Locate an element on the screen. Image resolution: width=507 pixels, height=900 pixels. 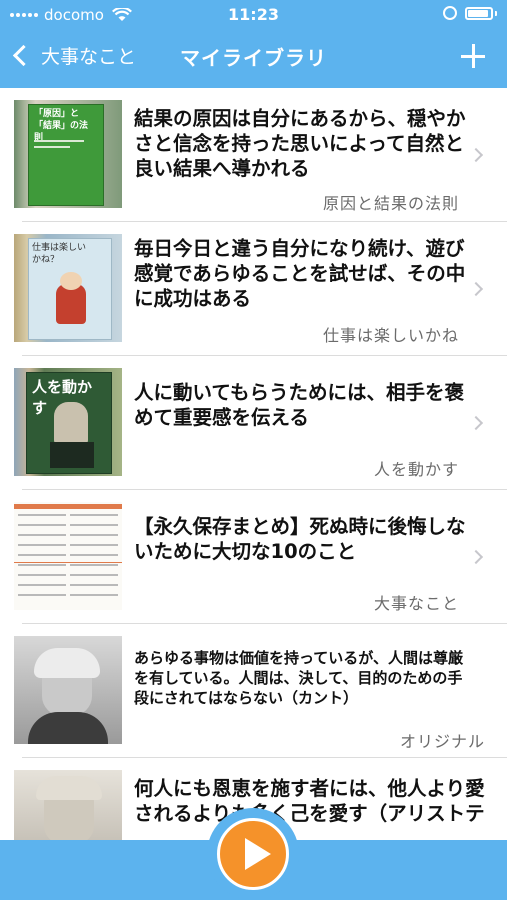
book-thumbnail: 人を動かす is located at coordinates (68, 422).